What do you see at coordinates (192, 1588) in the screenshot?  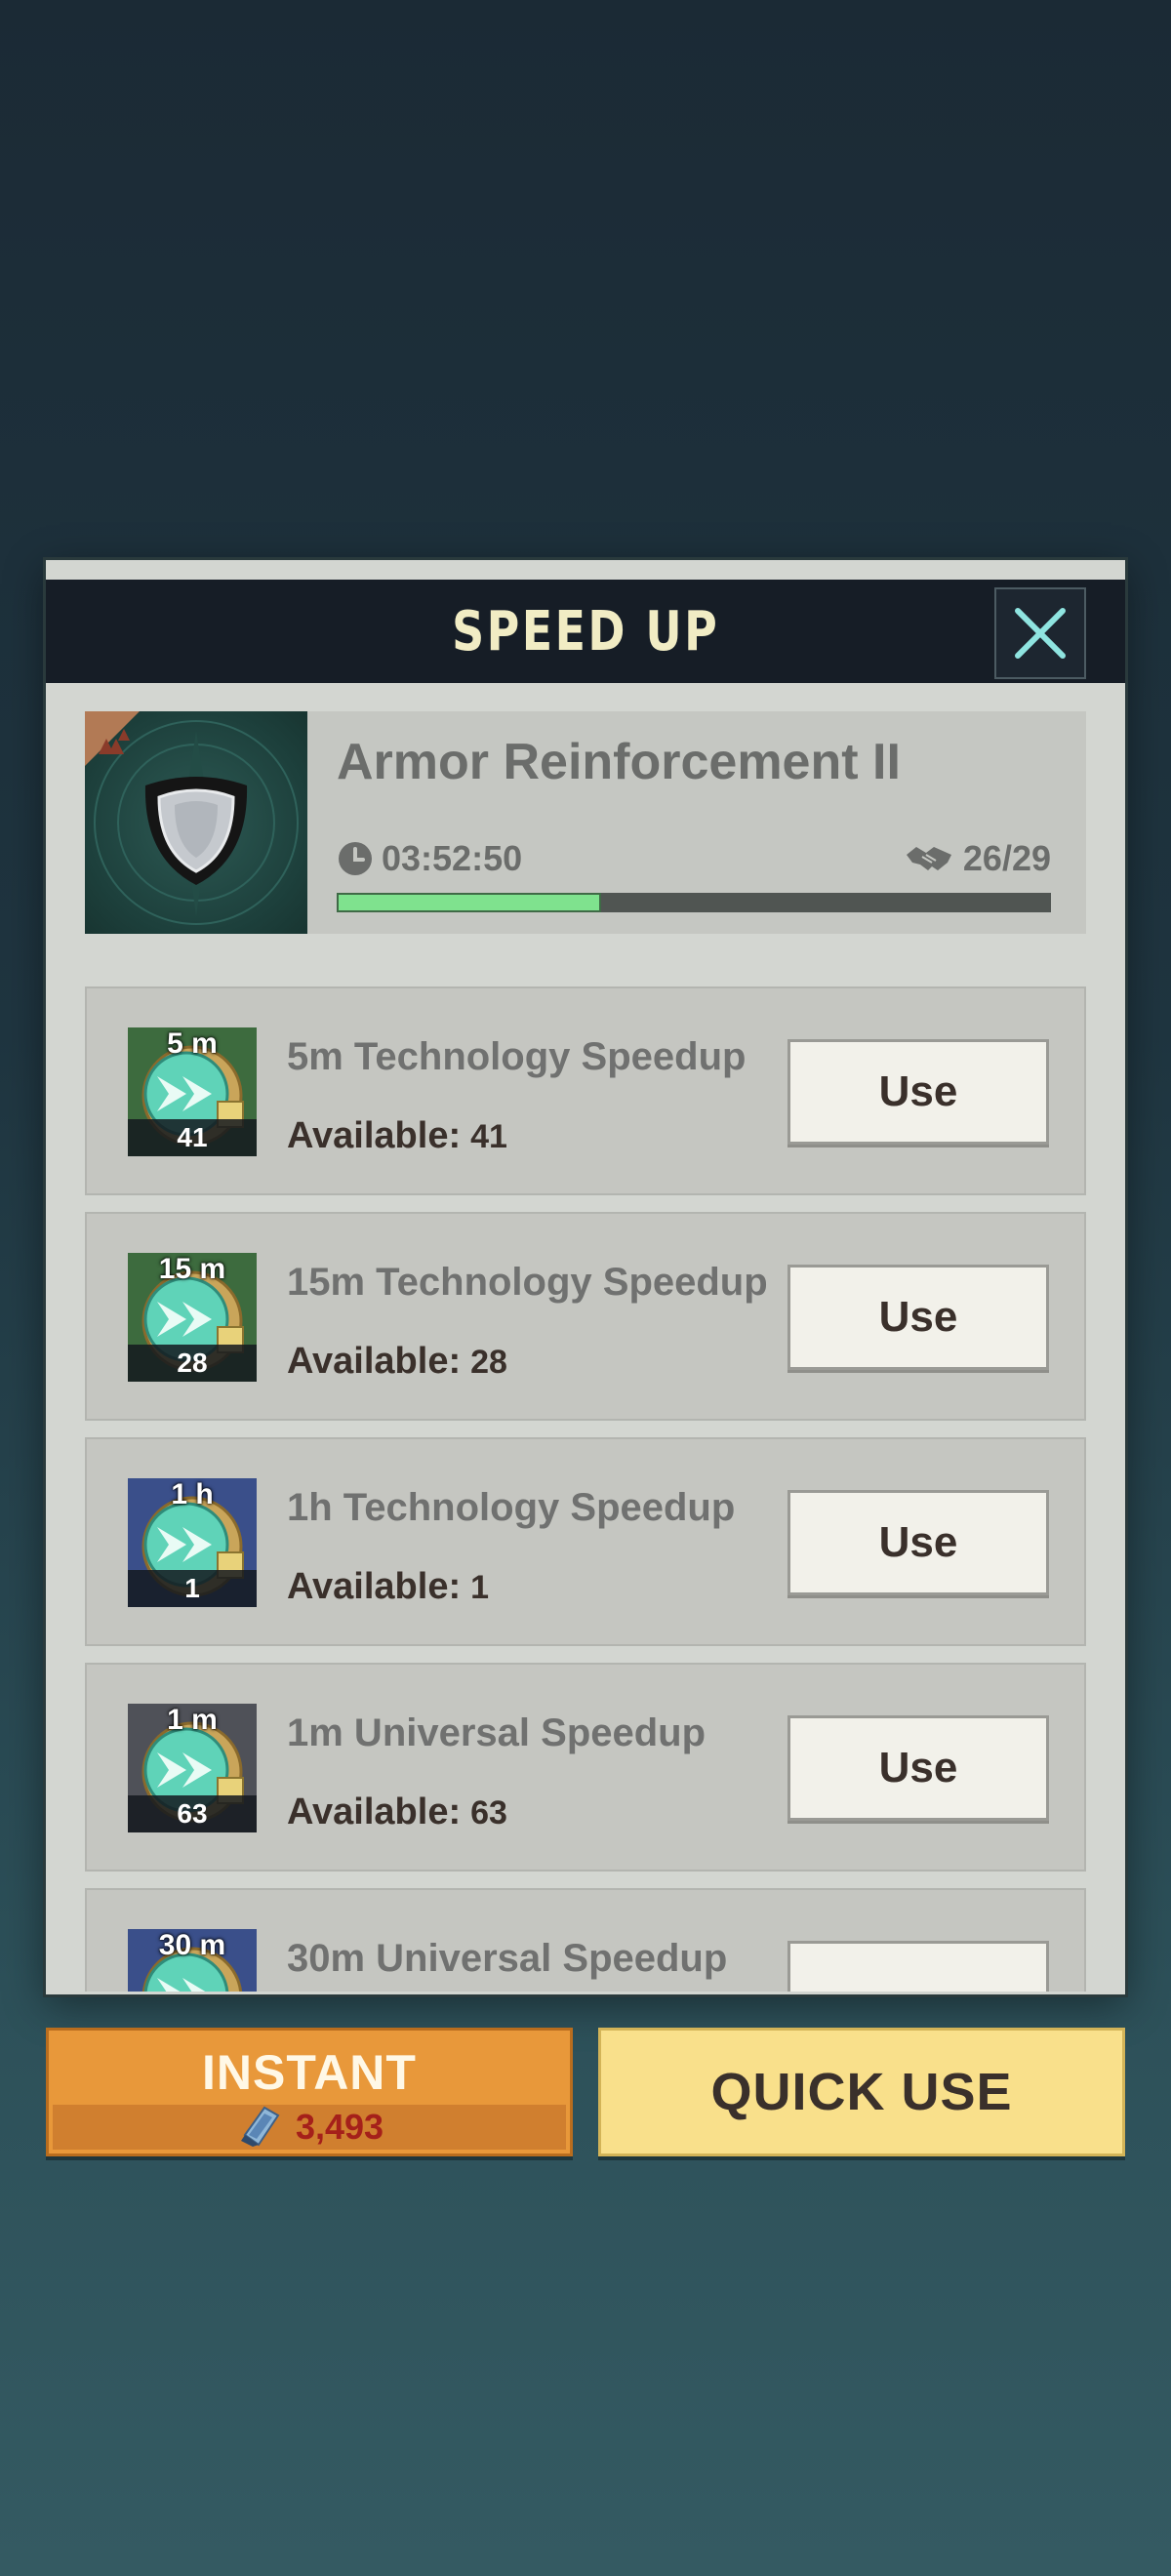 I see `item-count: 1` at bounding box center [192, 1588].